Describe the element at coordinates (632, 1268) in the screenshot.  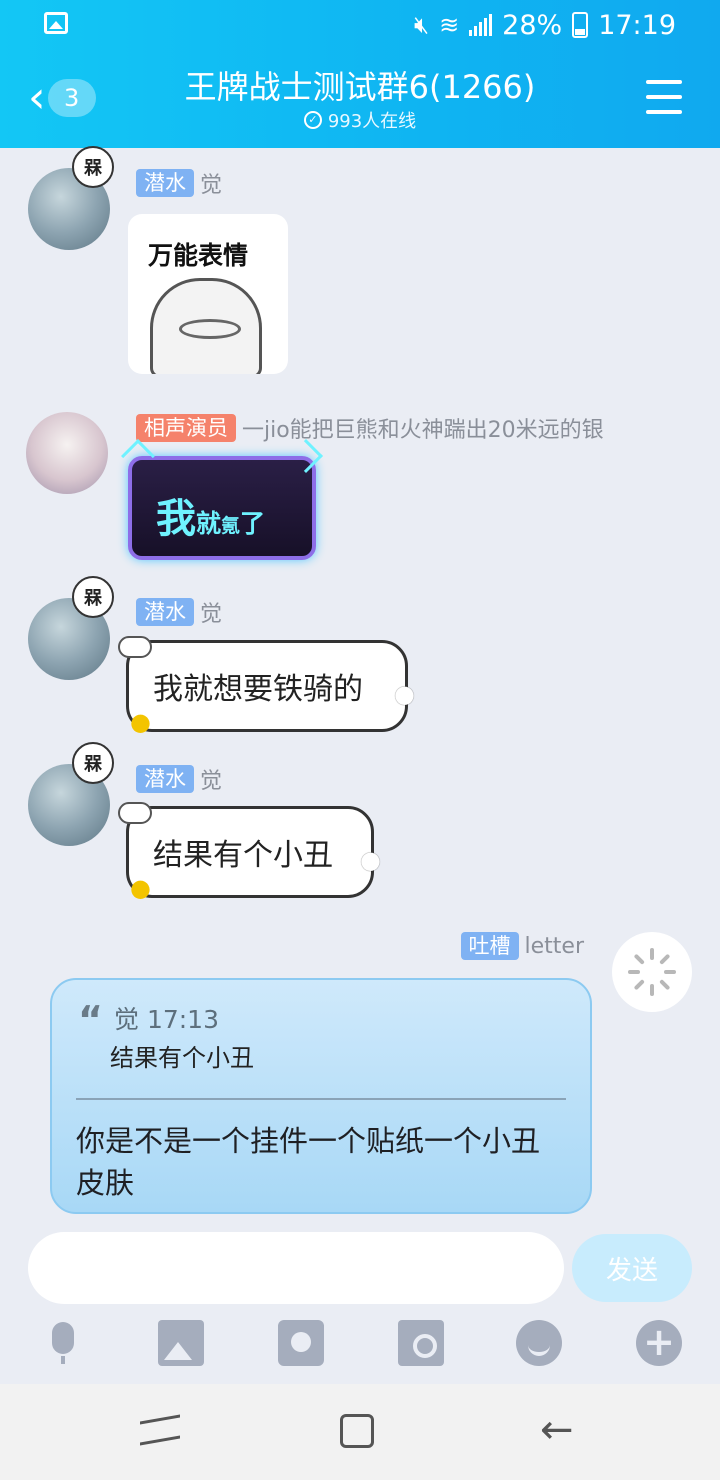
I see `send-button: 发送` at that location.